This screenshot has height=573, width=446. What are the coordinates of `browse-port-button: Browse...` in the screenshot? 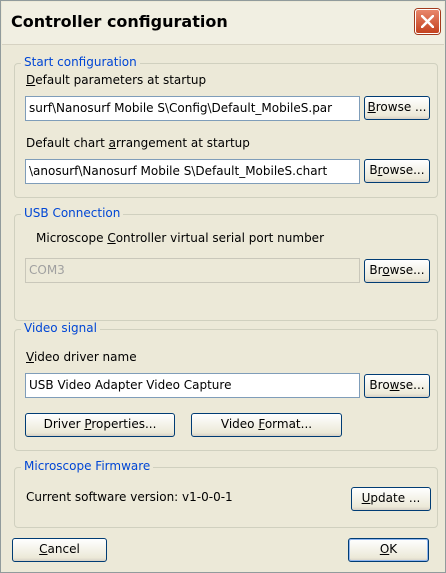 It's located at (397, 271).